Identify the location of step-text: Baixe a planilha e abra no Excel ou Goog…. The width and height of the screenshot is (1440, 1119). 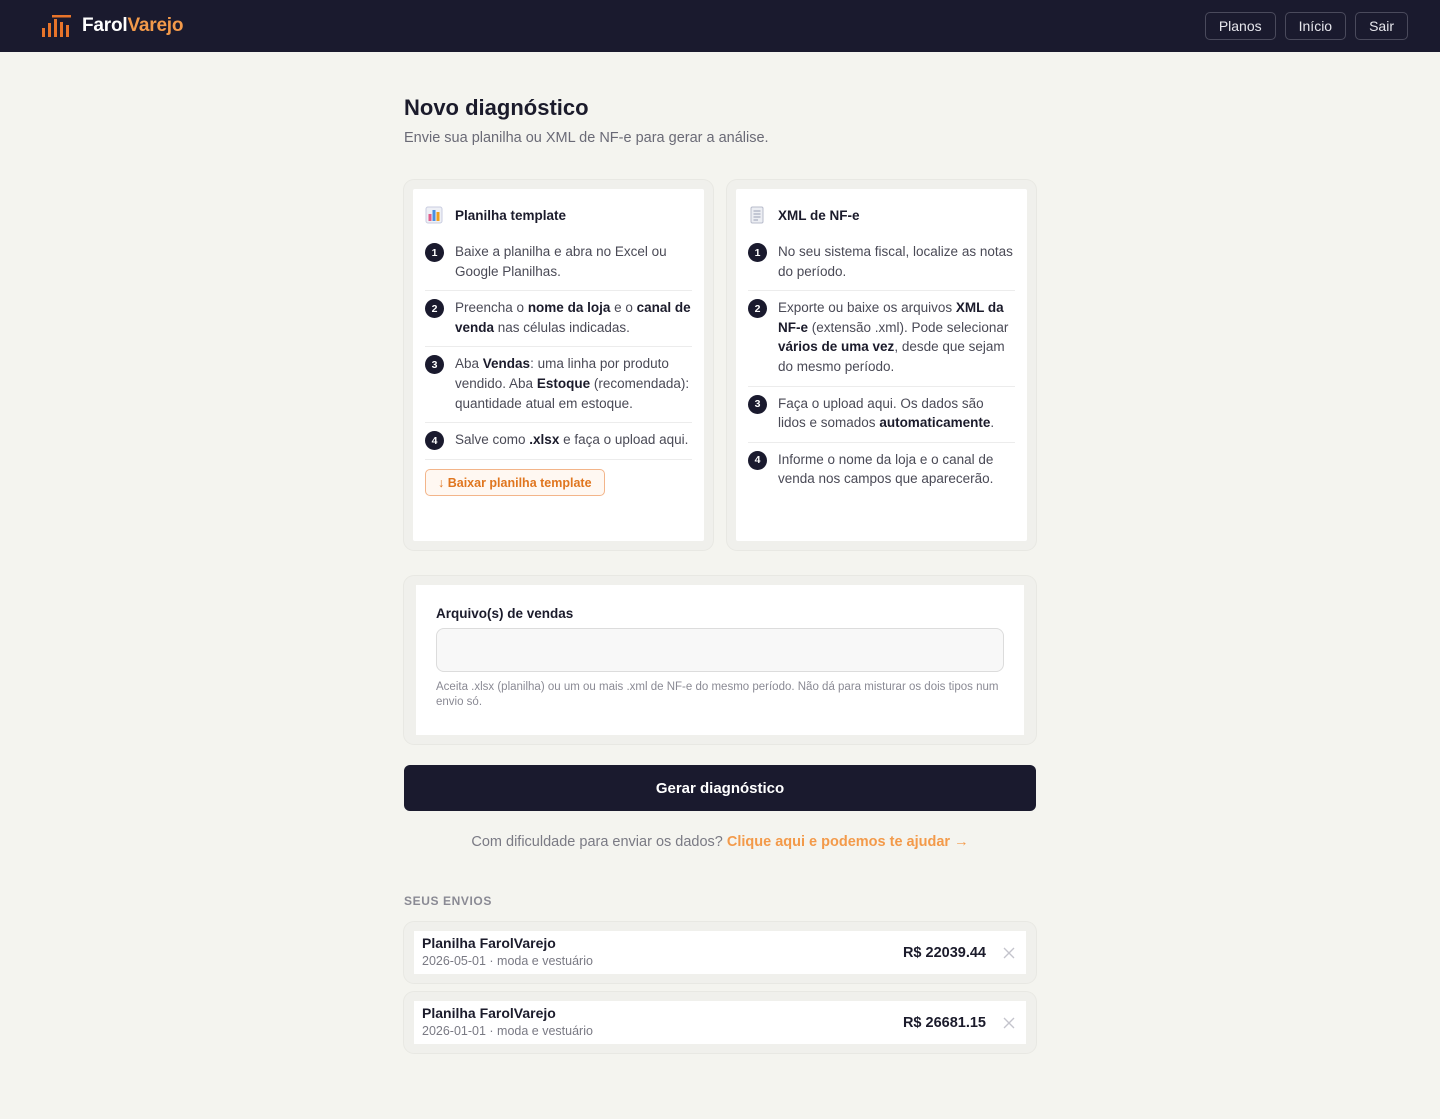
(561, 261).